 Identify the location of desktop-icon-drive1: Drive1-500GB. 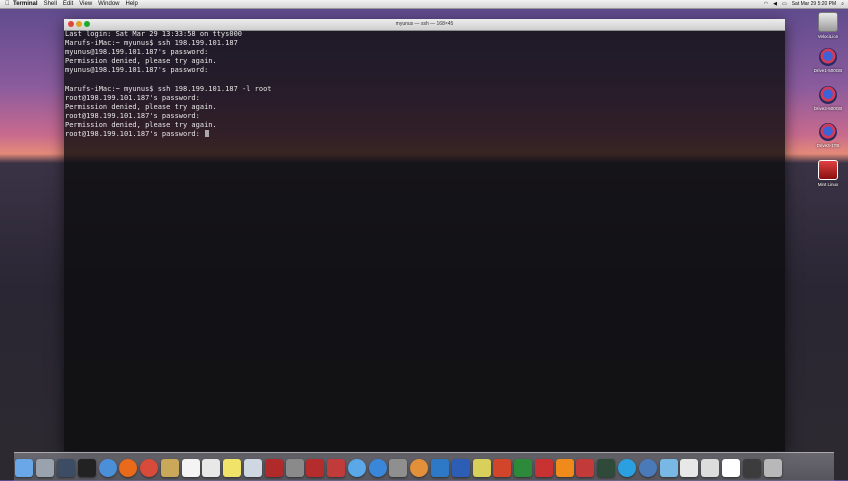
(828, 60).